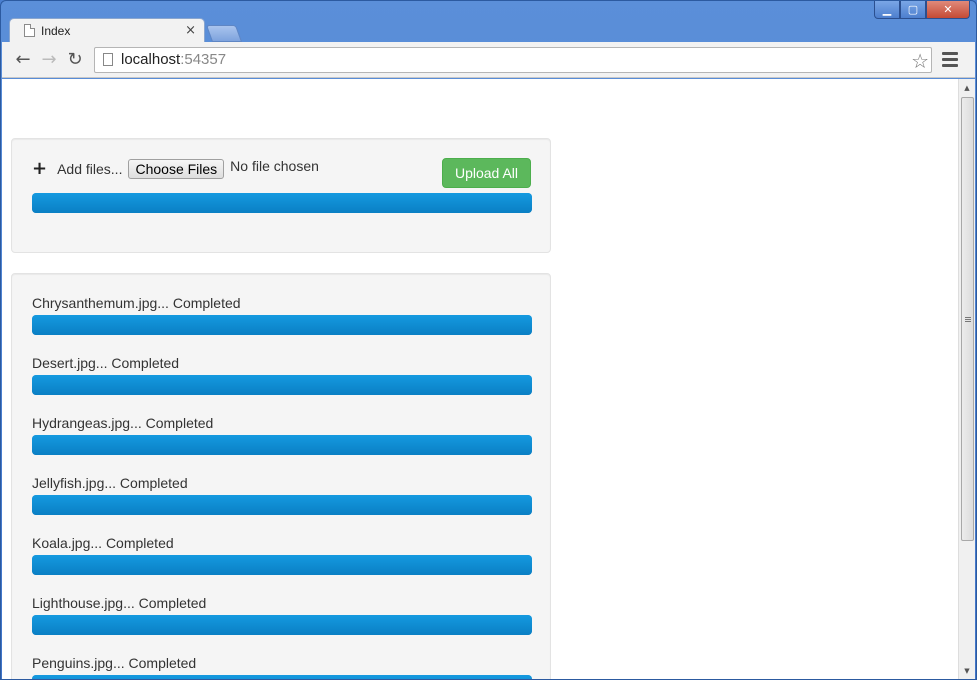 This screenshot has height=680, width=977. Describe the element at coordinates (114, 663) in the screenshot. I see `file-status-label: Penguins.jpg... Completed` at that location.